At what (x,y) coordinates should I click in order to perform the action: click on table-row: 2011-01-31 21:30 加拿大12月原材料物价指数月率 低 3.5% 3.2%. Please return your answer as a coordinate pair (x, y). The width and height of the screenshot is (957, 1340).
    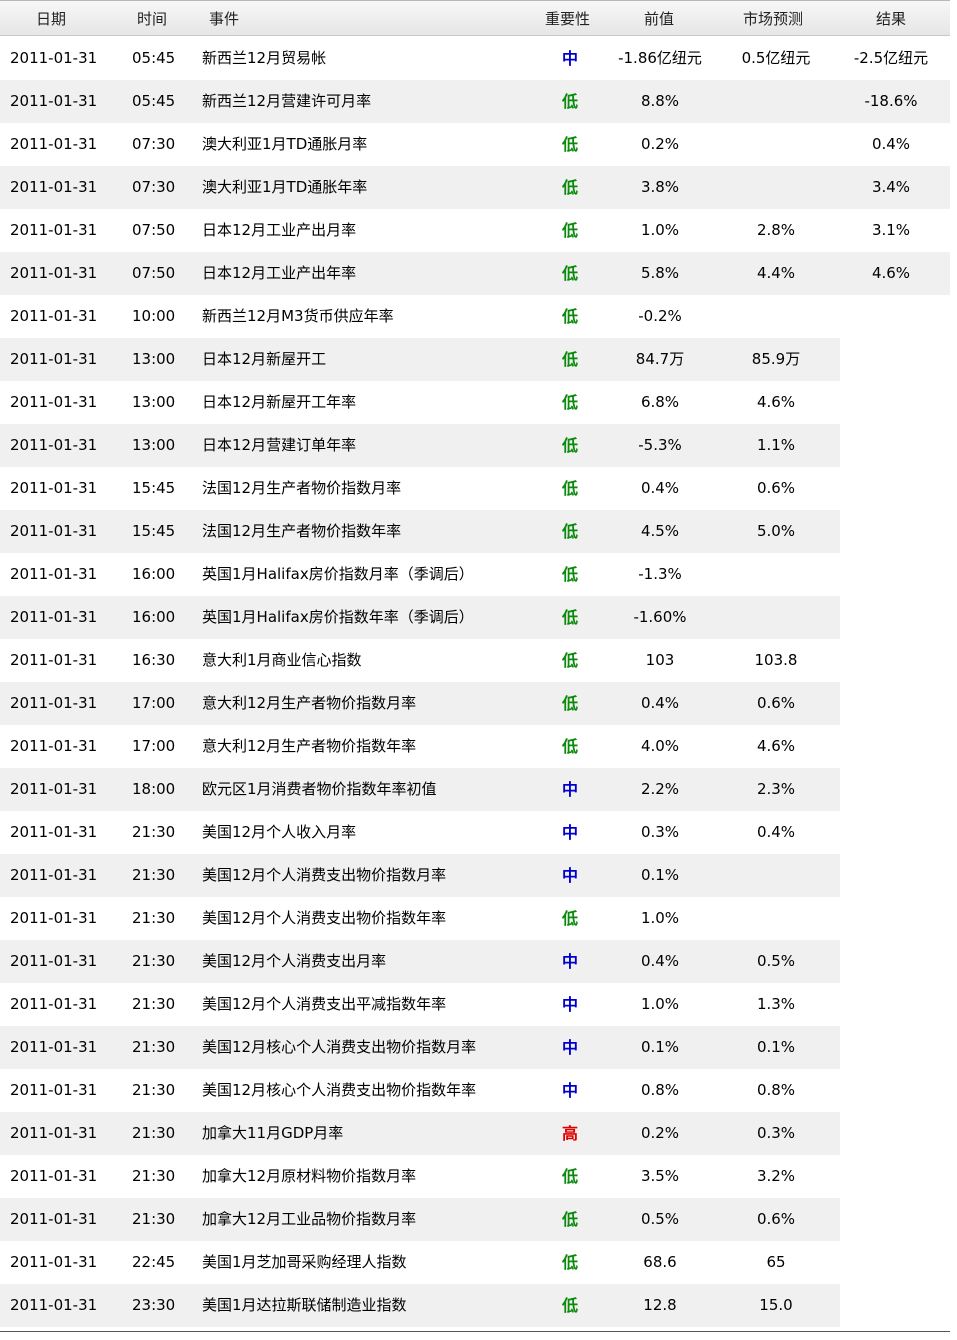
    Looking at the image, I should click on (478, 1176).